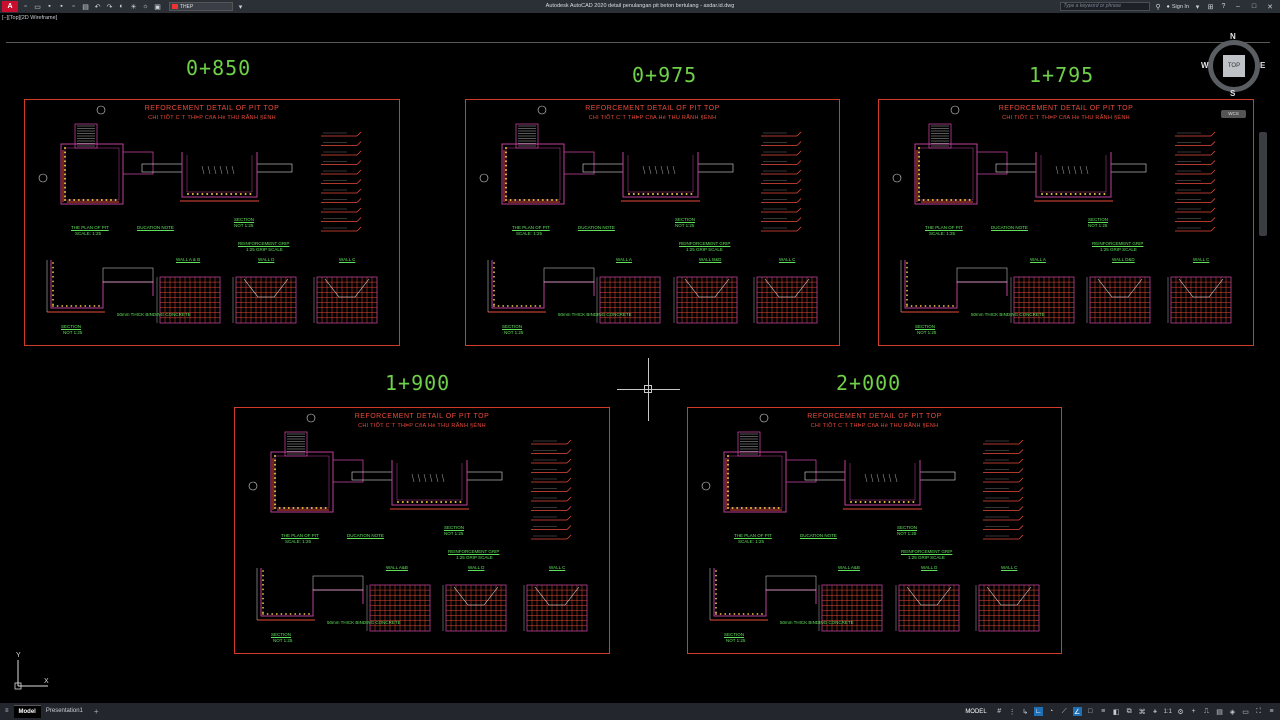 This screenshot has width=1280, height=720. Describe the element at coordinates (1245, 711) in the screenshot. I see `hardware-acceleration-icon: ▭` at that location.